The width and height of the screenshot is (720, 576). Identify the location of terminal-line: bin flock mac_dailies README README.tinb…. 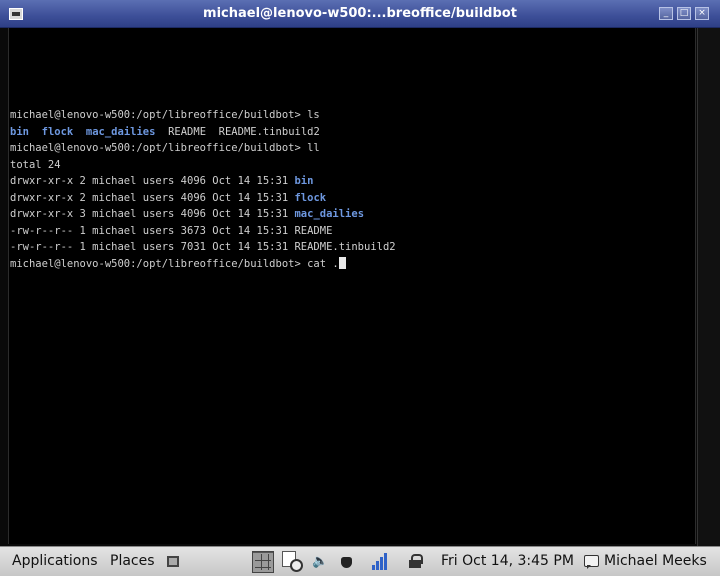
(353, 132).